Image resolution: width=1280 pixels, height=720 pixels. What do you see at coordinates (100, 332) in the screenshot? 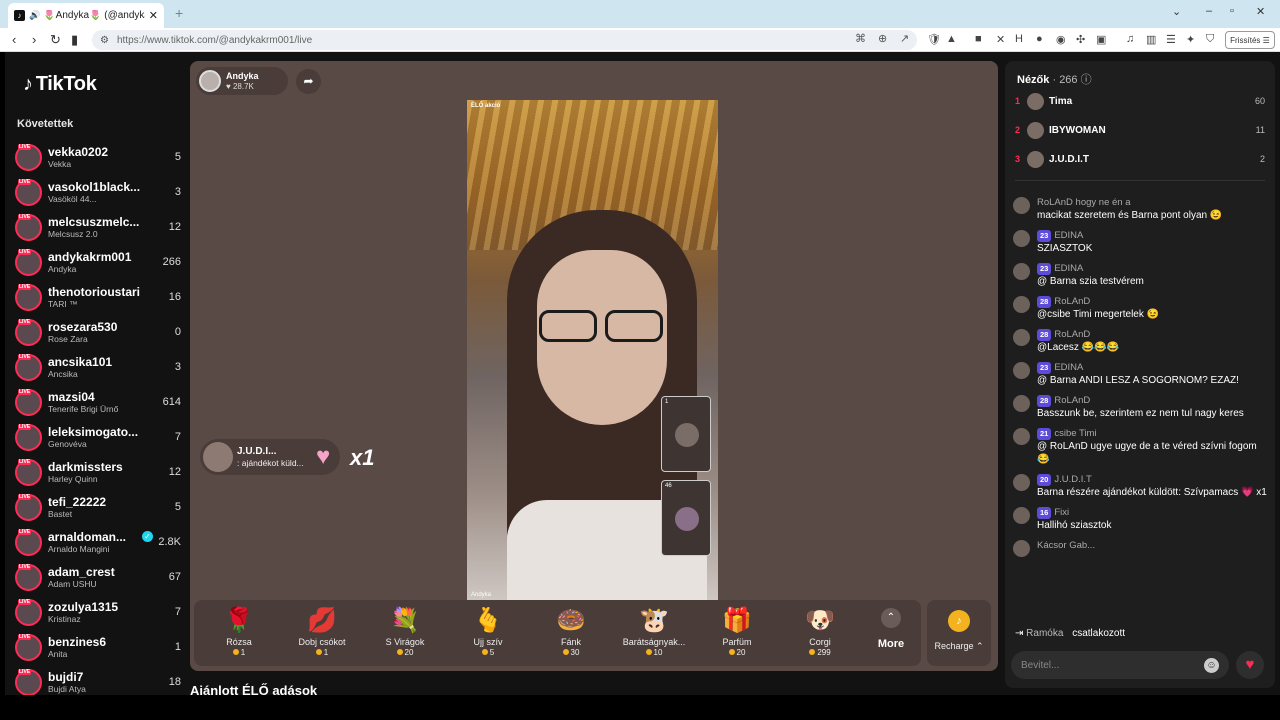
I see `following-item: LIVE rosezara530 Rose Zara 0` at bounding box center [100, 332].